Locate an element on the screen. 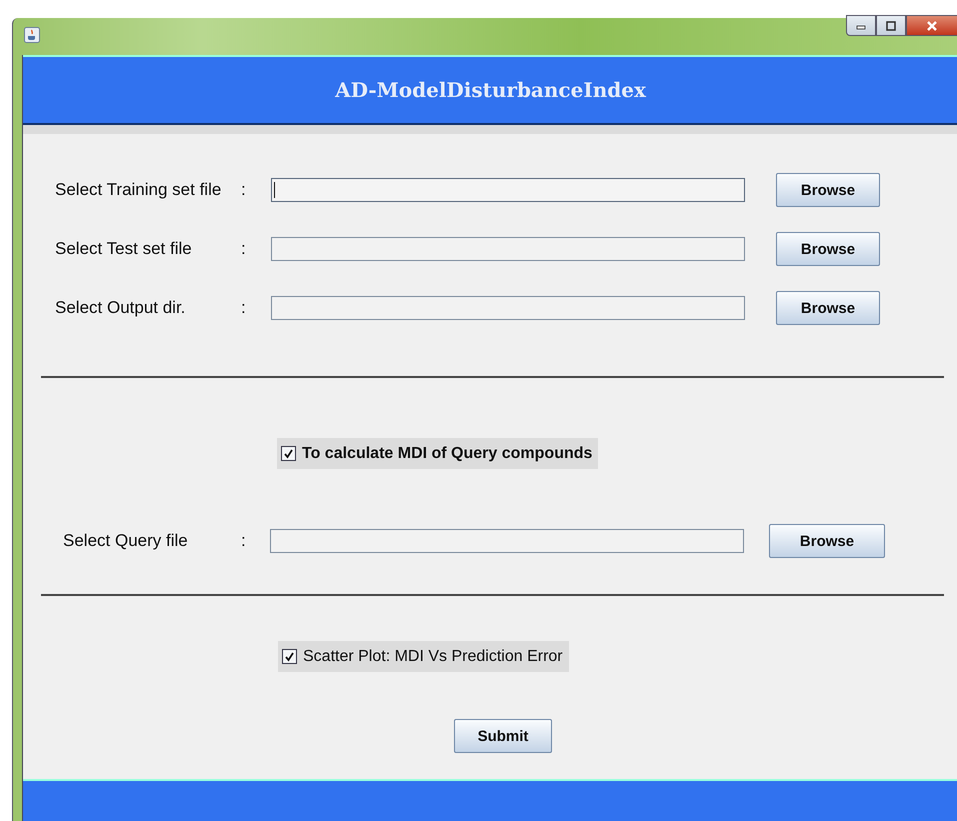  maximize-button is located at coordinates (891, 25).